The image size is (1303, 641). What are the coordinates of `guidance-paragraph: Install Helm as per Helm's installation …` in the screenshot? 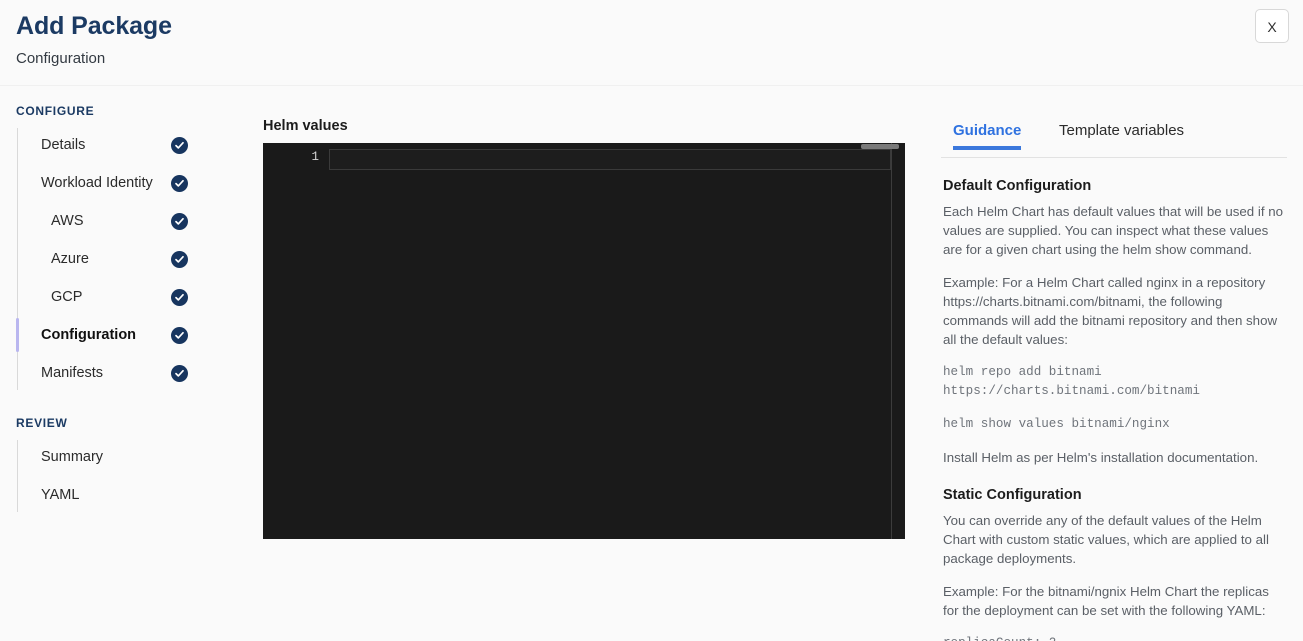 It's located at (1101, 457).